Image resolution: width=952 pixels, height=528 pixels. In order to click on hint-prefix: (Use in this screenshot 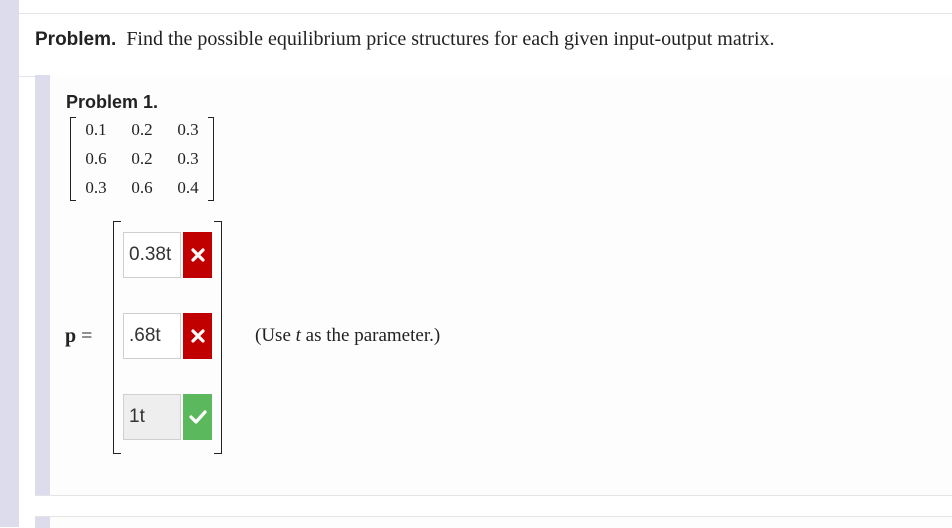, I will do `click(275, 335)`.